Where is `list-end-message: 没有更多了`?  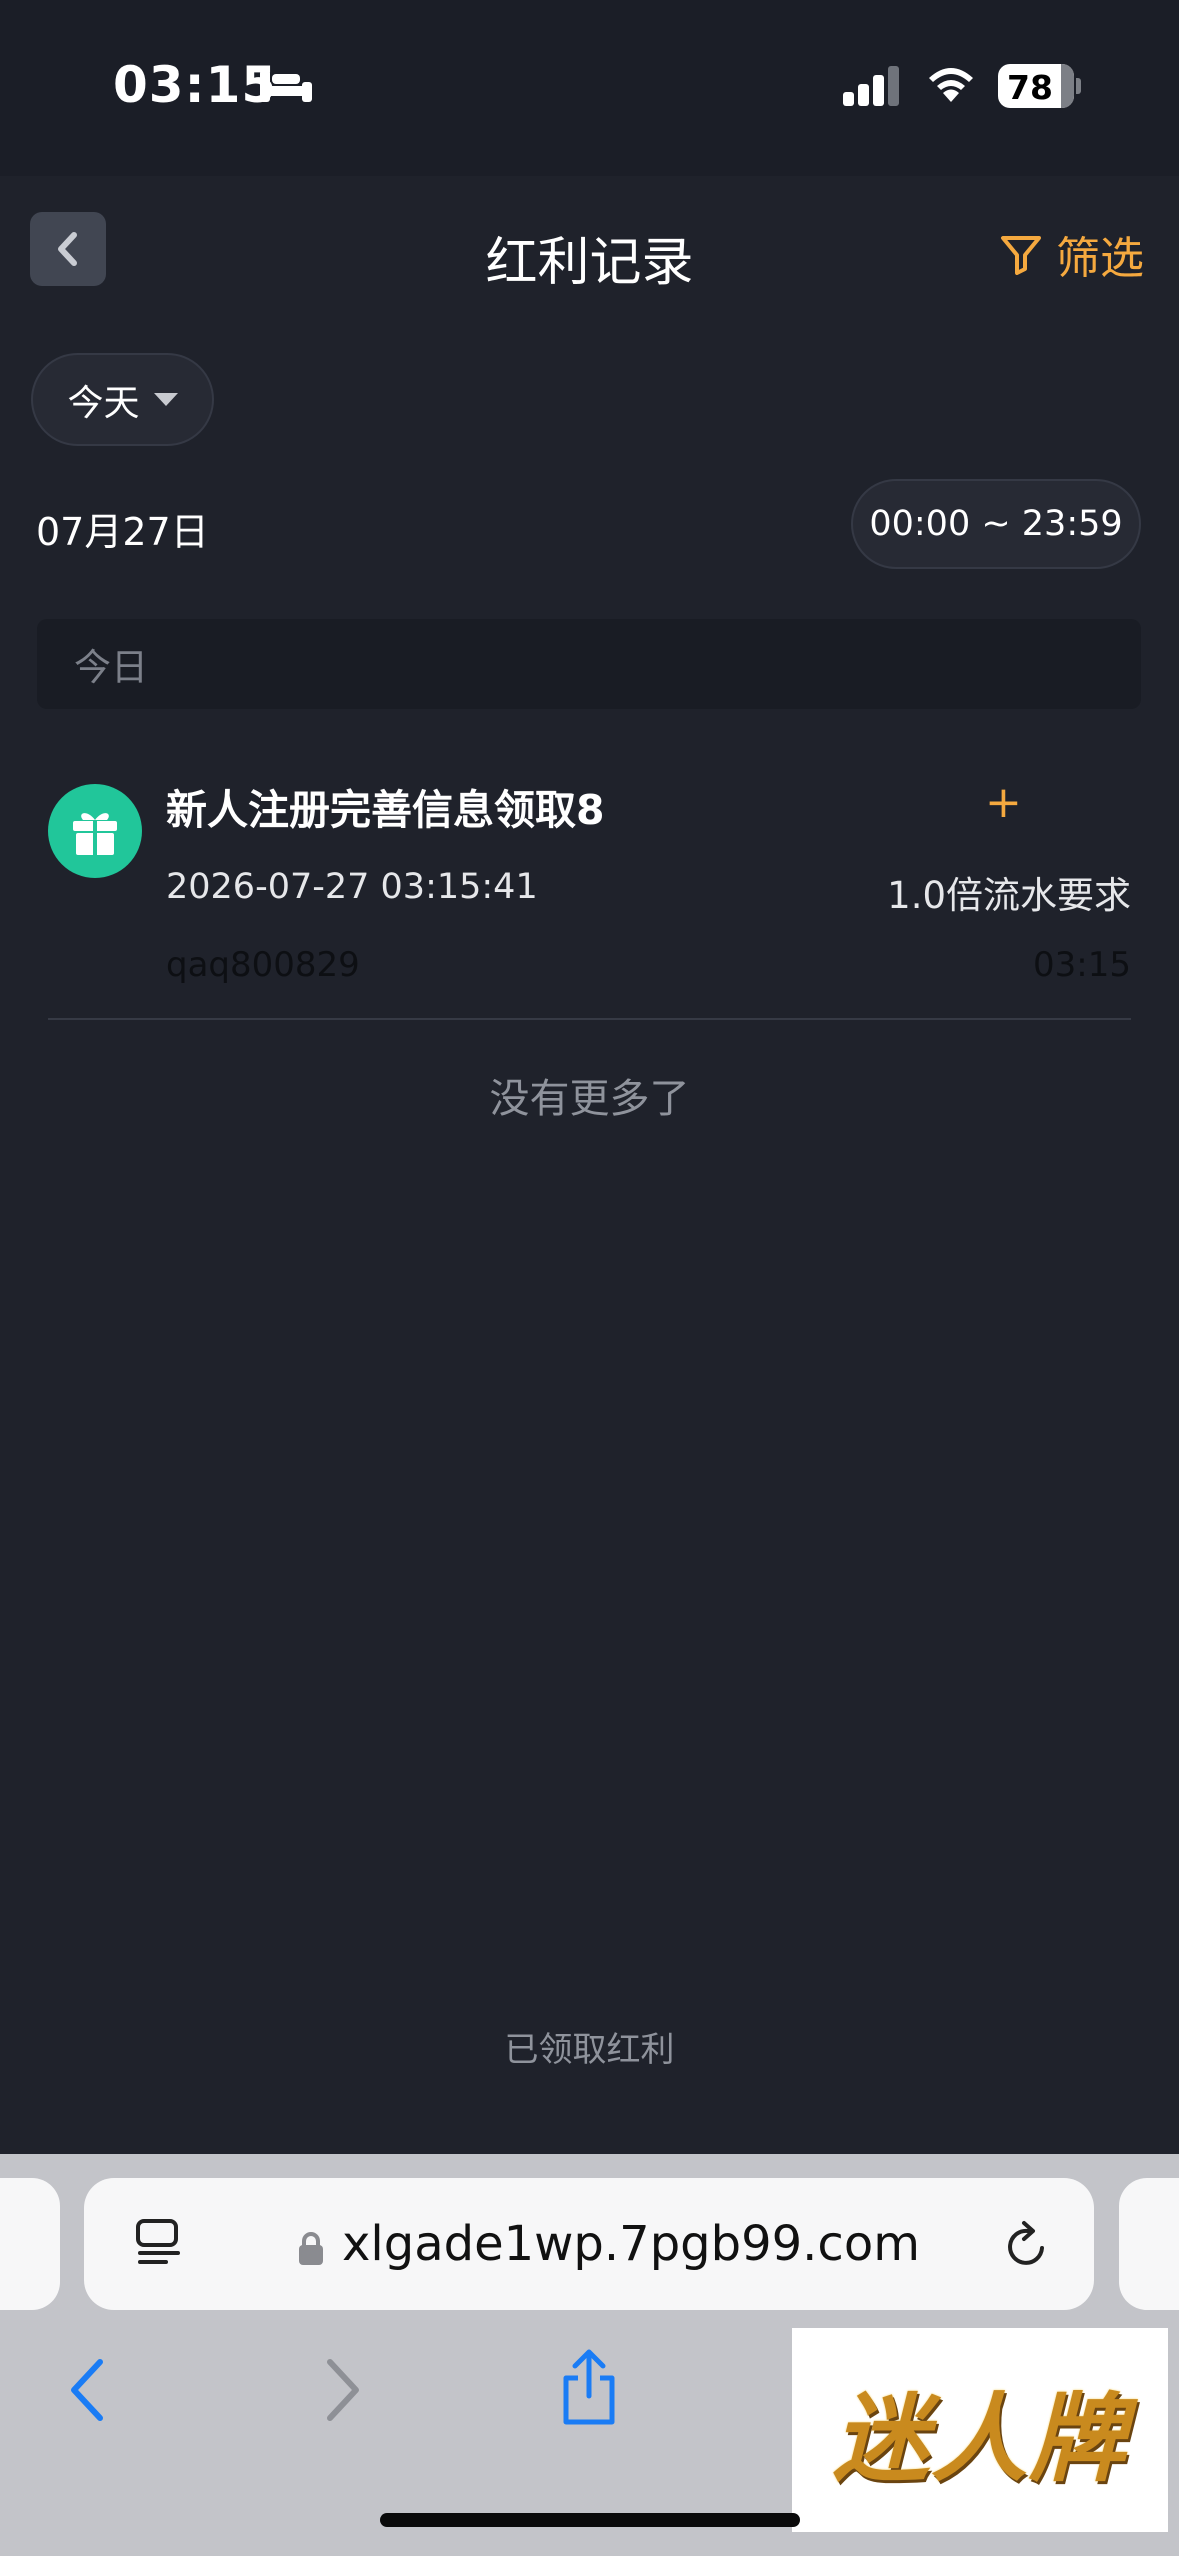
list-end-message: 没有更多了 is located at coordinates (589, 1099).